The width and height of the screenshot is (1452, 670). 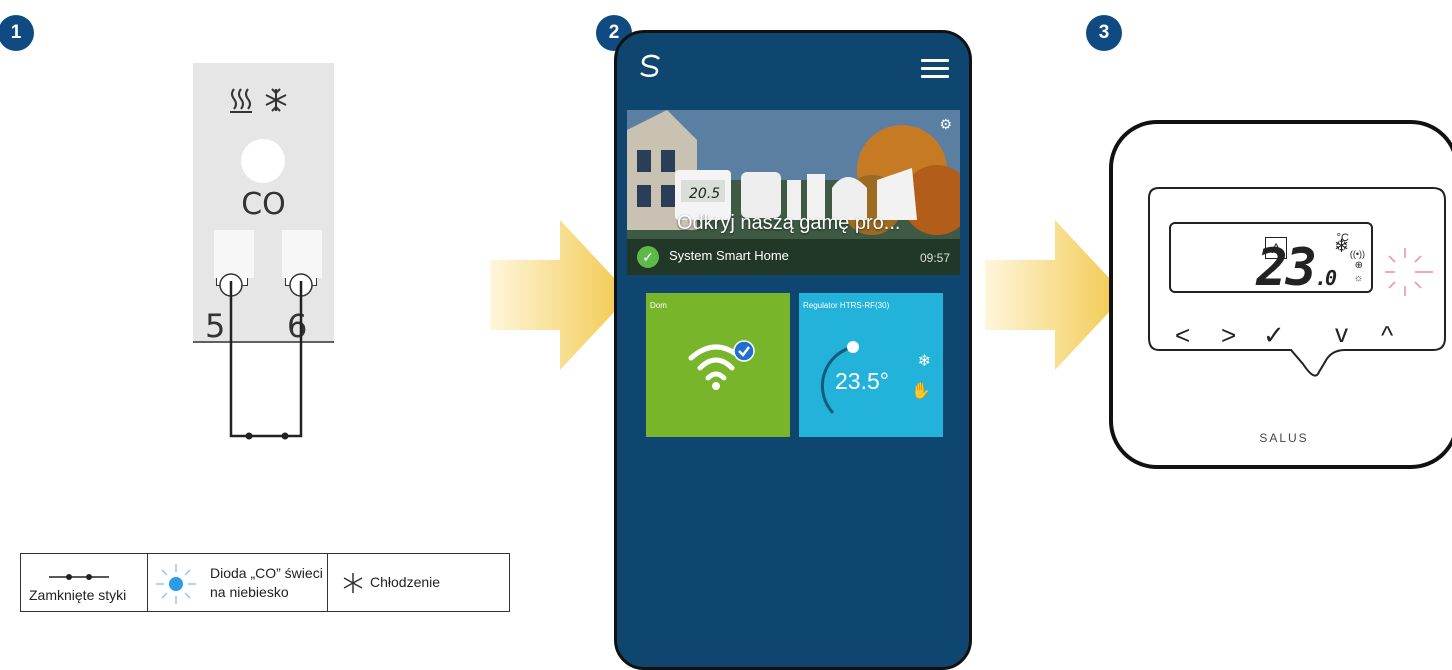 I want to click on lcd-display: A ❄ 23.0 °C ((•)) ⊕ ☼, so click(x=1271, y=258).